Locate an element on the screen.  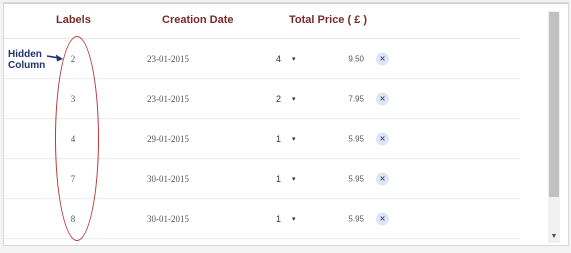
row-label: 2 is located at coordinates (73, 58).